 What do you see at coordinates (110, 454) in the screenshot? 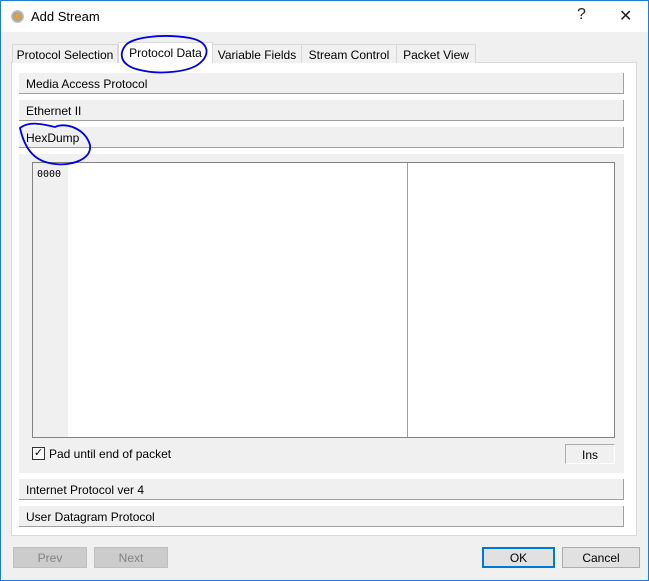
I see `pad-label: Pad until end of packet` at bounding box center [110, 454].